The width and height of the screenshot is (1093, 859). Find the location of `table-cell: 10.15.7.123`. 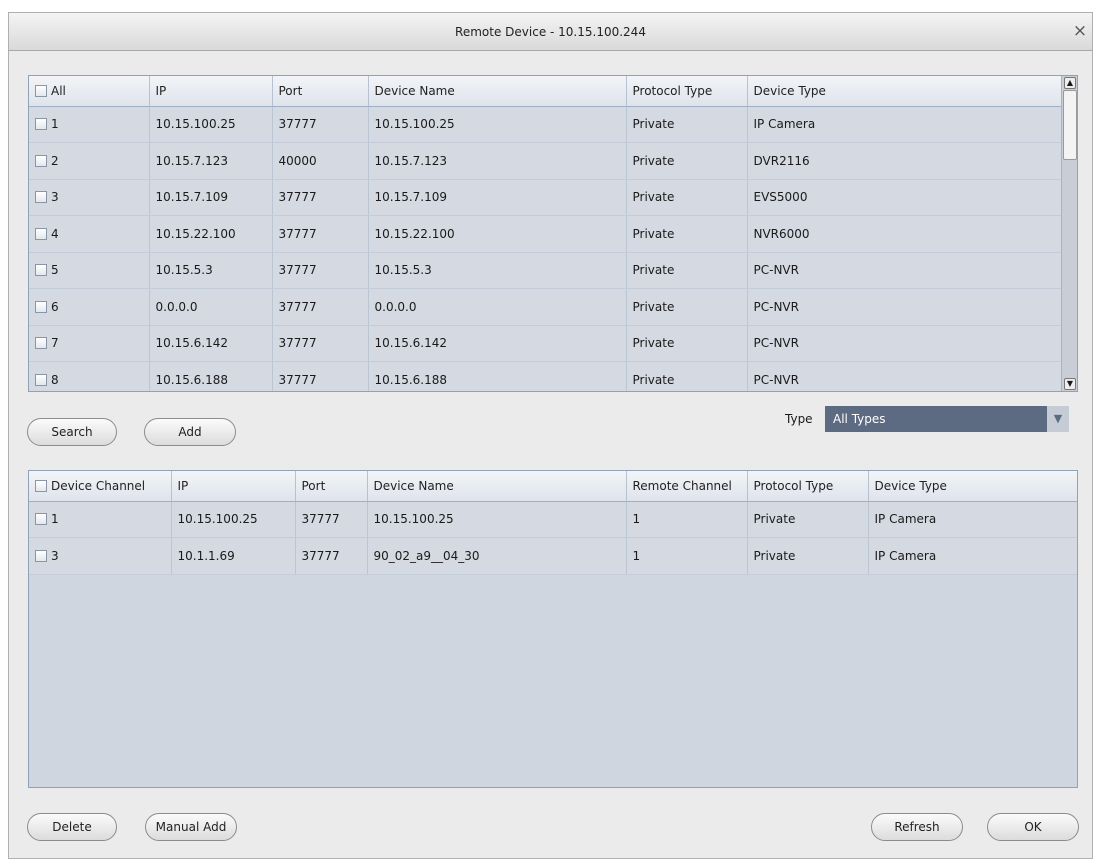

table-cell: 10.15.7.123 is located at coordinates (497, 161).